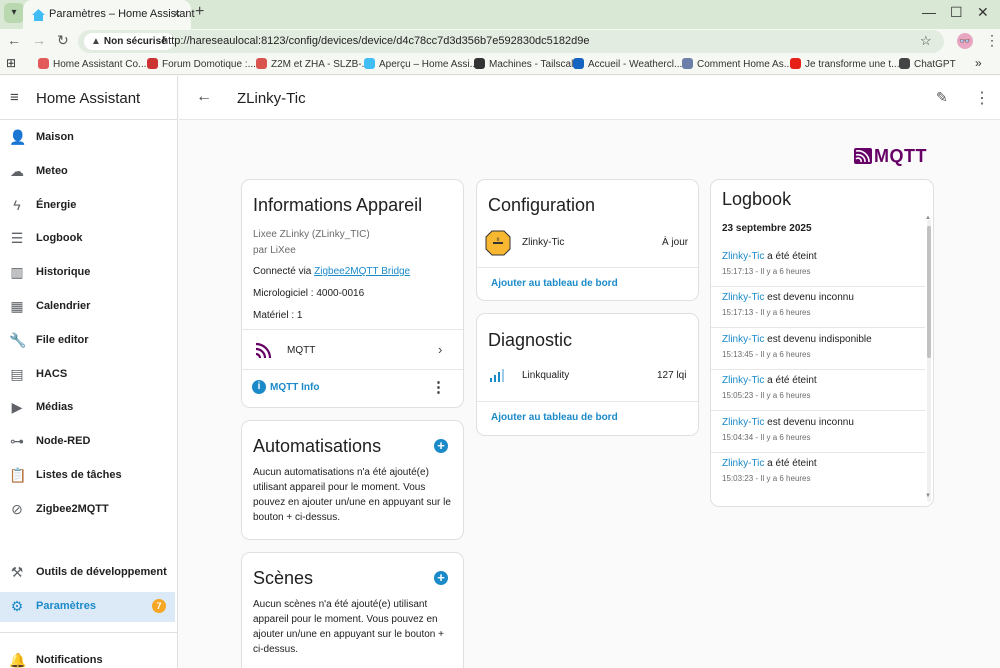 The height and width of the screenshot is (668, 1000). I want to click on sidebar-item-label: Zigbee2MQTT, so click(72, 508).